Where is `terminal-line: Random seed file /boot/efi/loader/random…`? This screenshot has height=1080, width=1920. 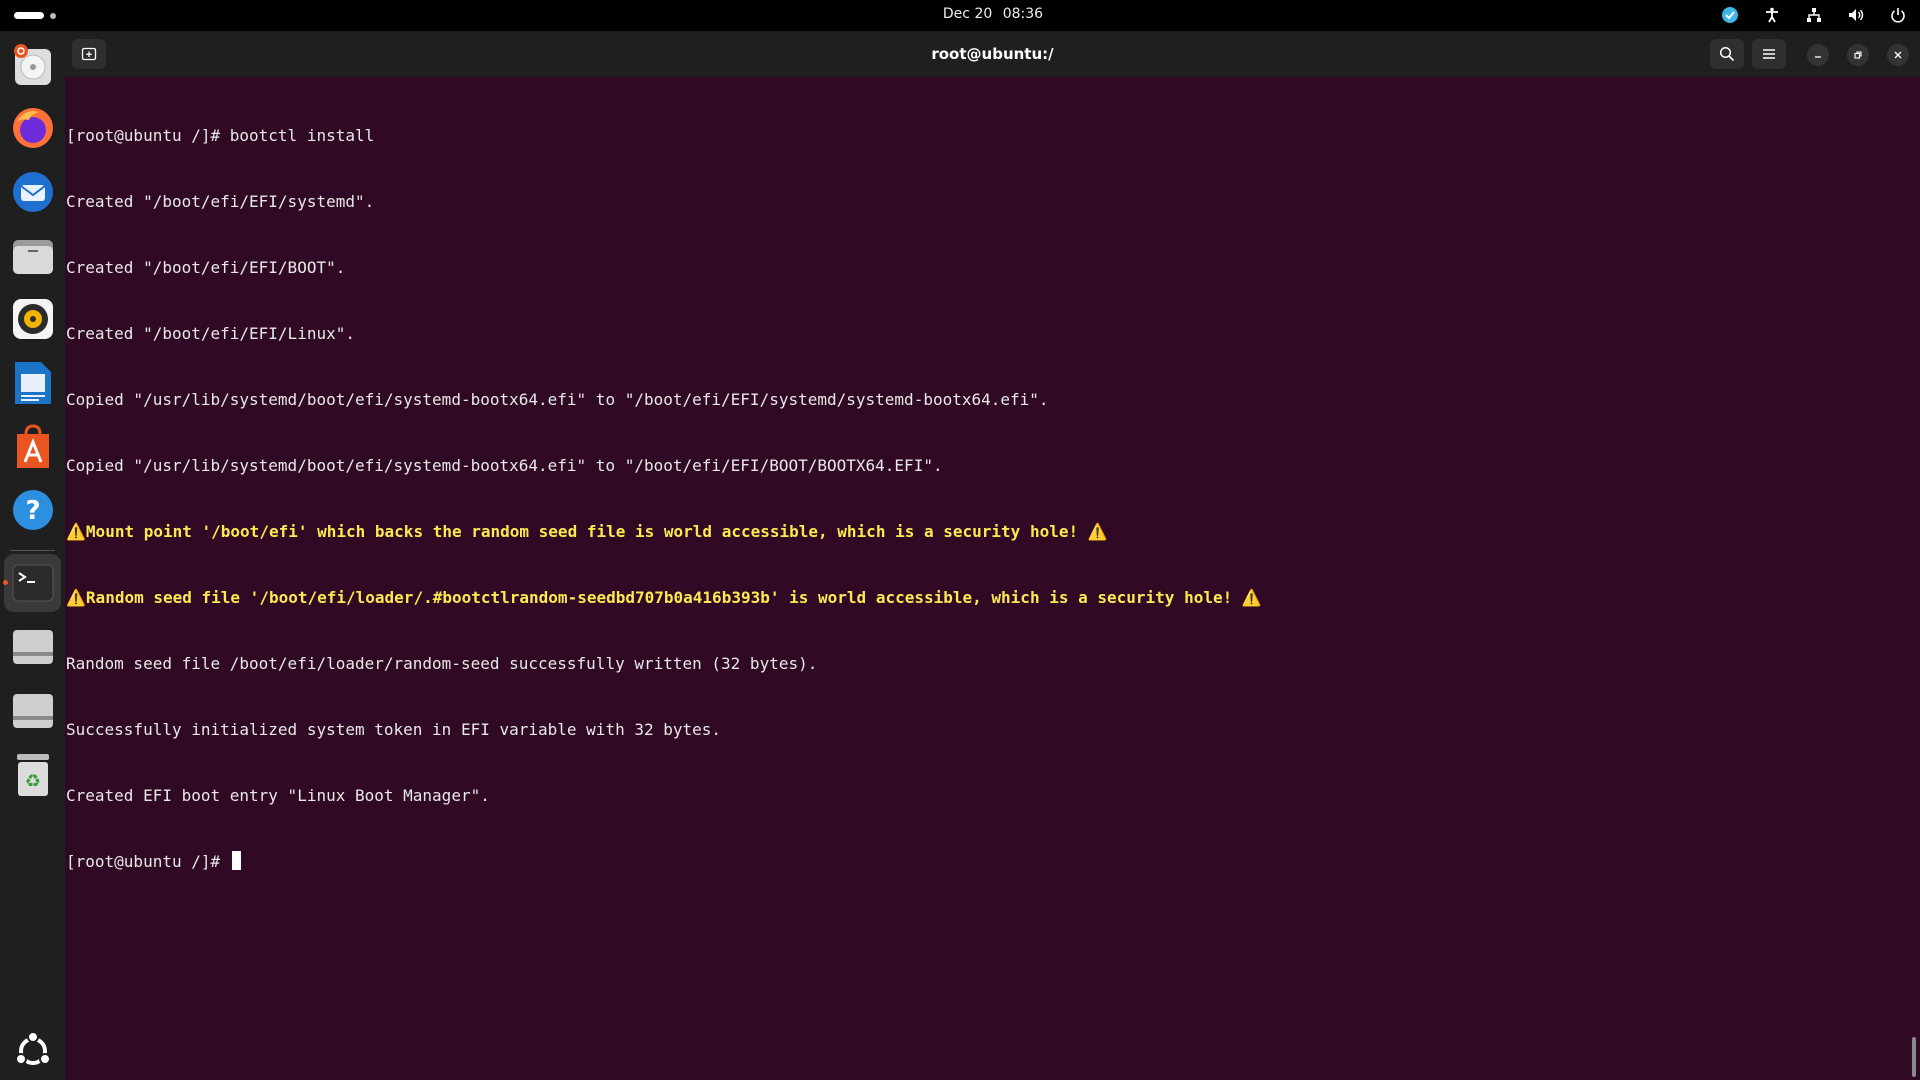 terminal-line: Random seed file /boot/efi/loader/random… is located at coordinates (442, 663).